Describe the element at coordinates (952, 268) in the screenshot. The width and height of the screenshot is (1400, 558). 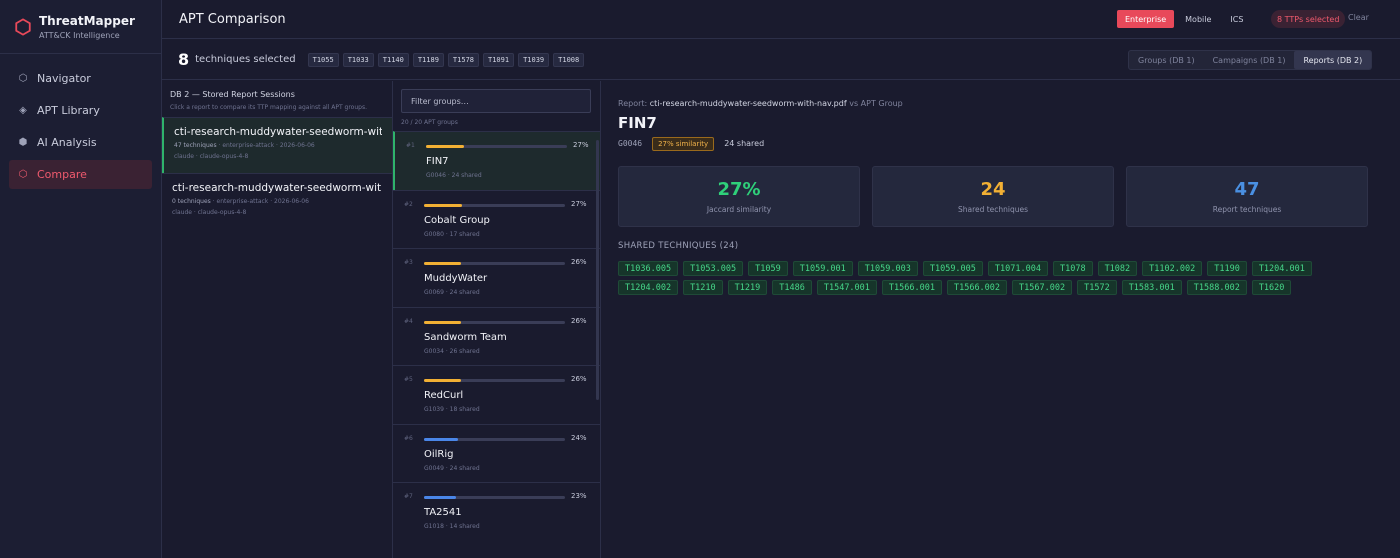
I see `technique-tag: T1059.005` at that location.